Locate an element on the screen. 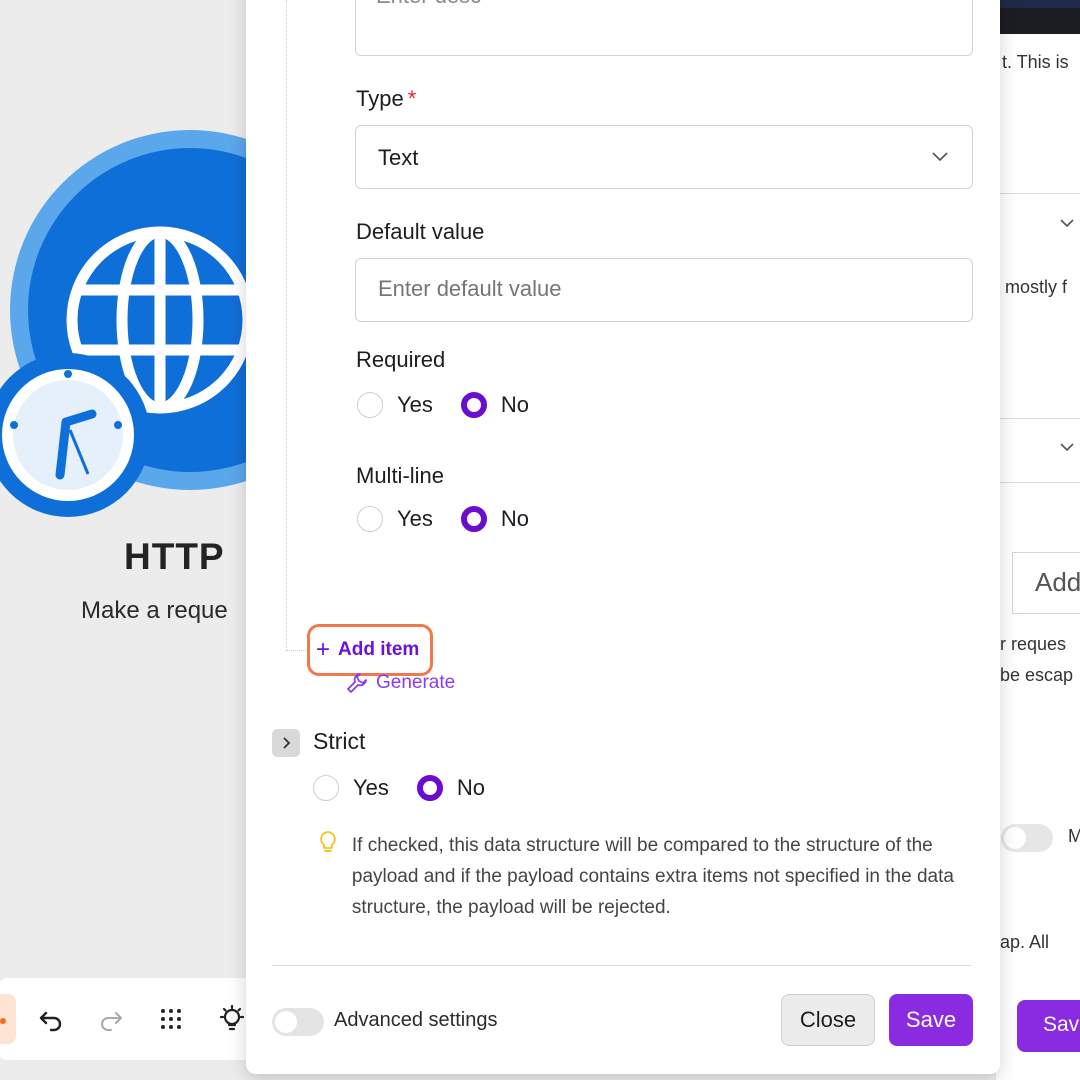  chevron-right-icon is located at coordinates (287, 743).